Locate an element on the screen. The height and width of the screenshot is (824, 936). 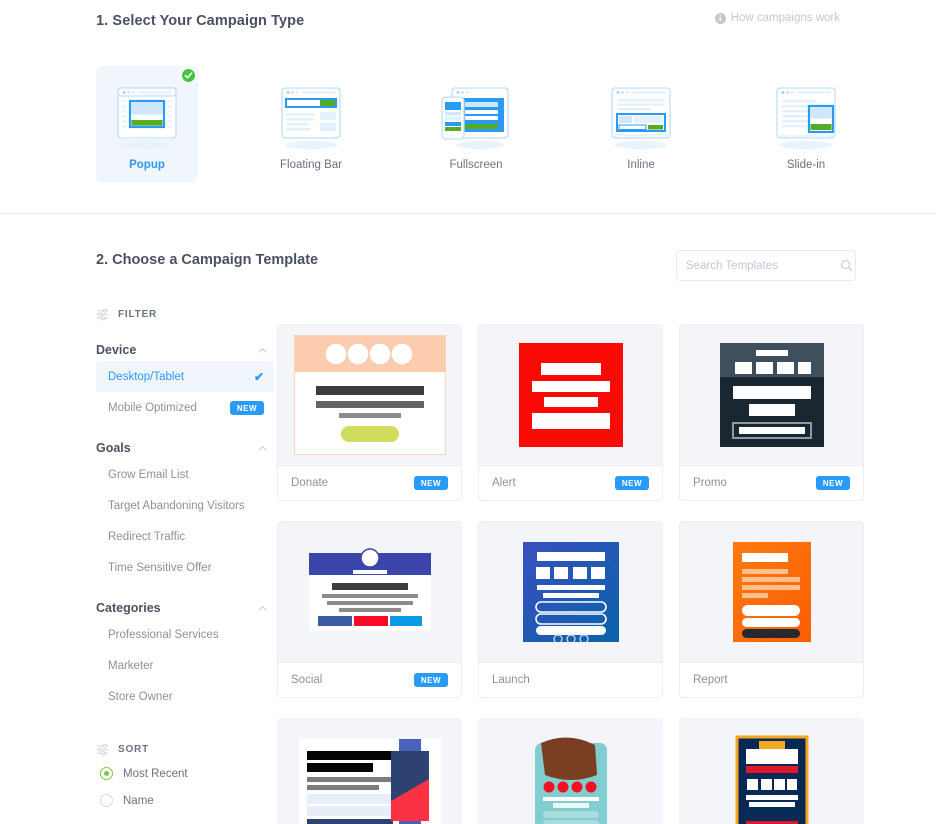
filter-option-professional-services: Professional Services is located at coordinates (185, 634).